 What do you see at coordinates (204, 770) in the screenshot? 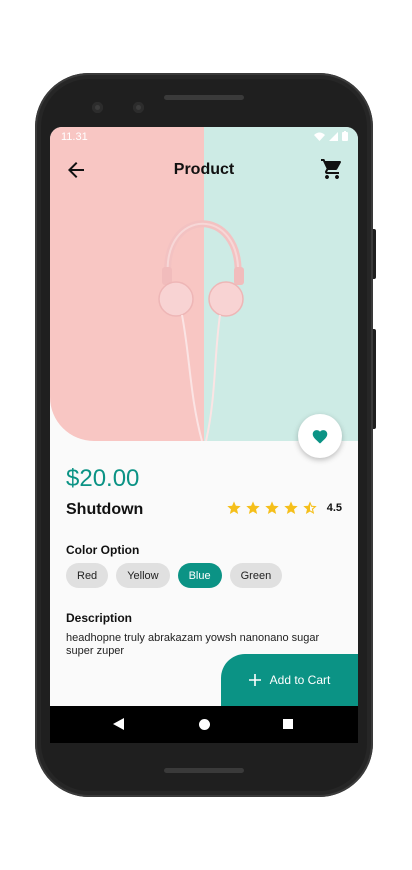
I see `bottom-speaker` at bounding box center [204, 770].